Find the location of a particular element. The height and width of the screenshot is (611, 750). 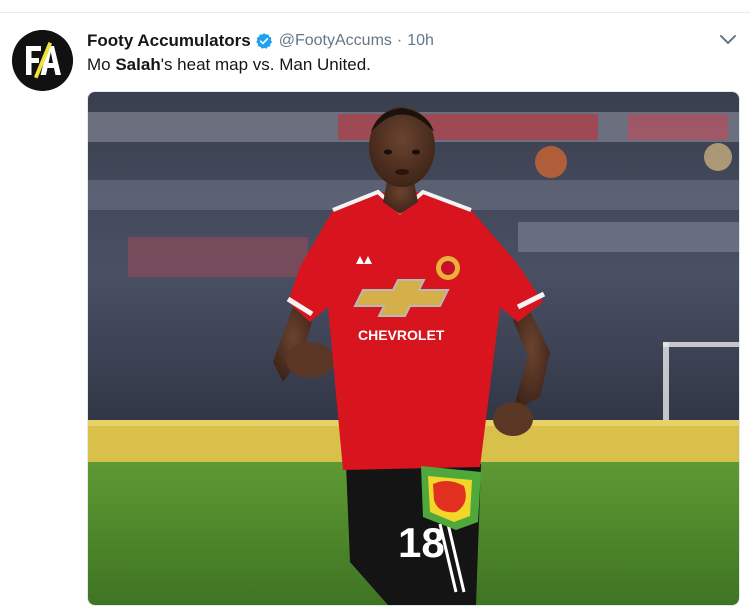

sponsor-text: CHEVROLET is located at coordinates (401, 335).